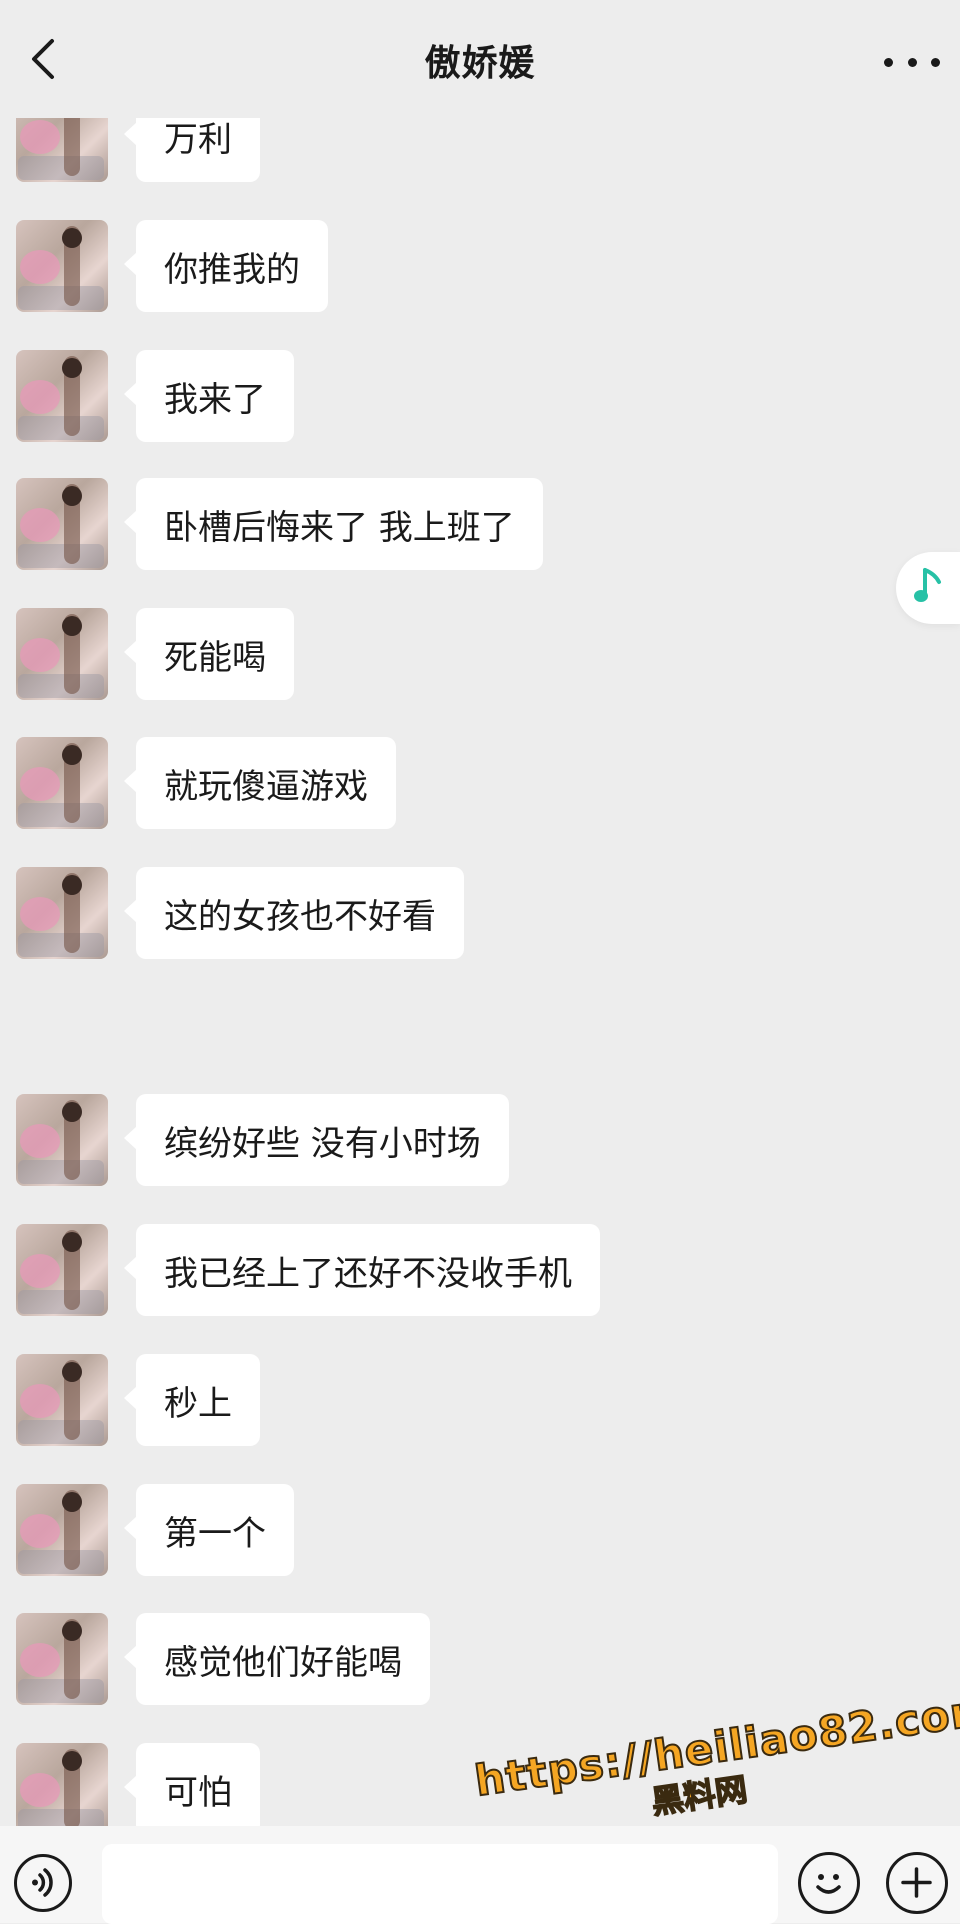 This screenshot has height=1924, width=960. Describe the element at coordinates (440, 1884) in the screenshot. I see `message-input` at that location.